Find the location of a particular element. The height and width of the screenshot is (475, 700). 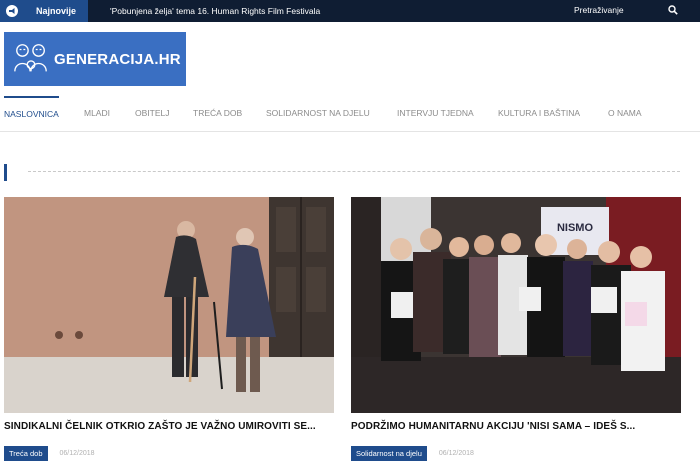

category-badge: Solidarnost na djelu is located at coordinates (389, 453).